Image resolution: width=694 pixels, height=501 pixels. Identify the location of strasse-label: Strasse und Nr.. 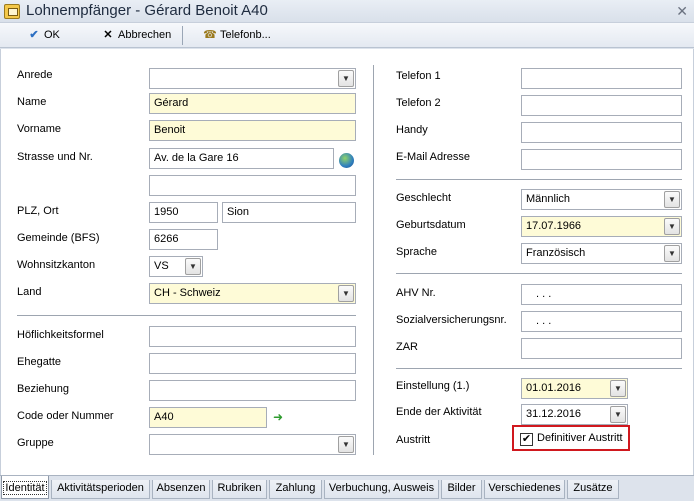
(55, 157).